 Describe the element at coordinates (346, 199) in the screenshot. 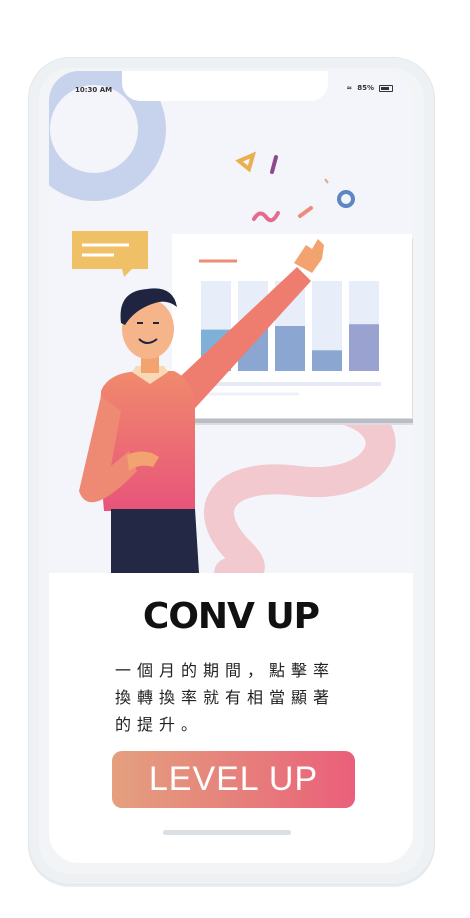

I see `decor-circle` at that location.